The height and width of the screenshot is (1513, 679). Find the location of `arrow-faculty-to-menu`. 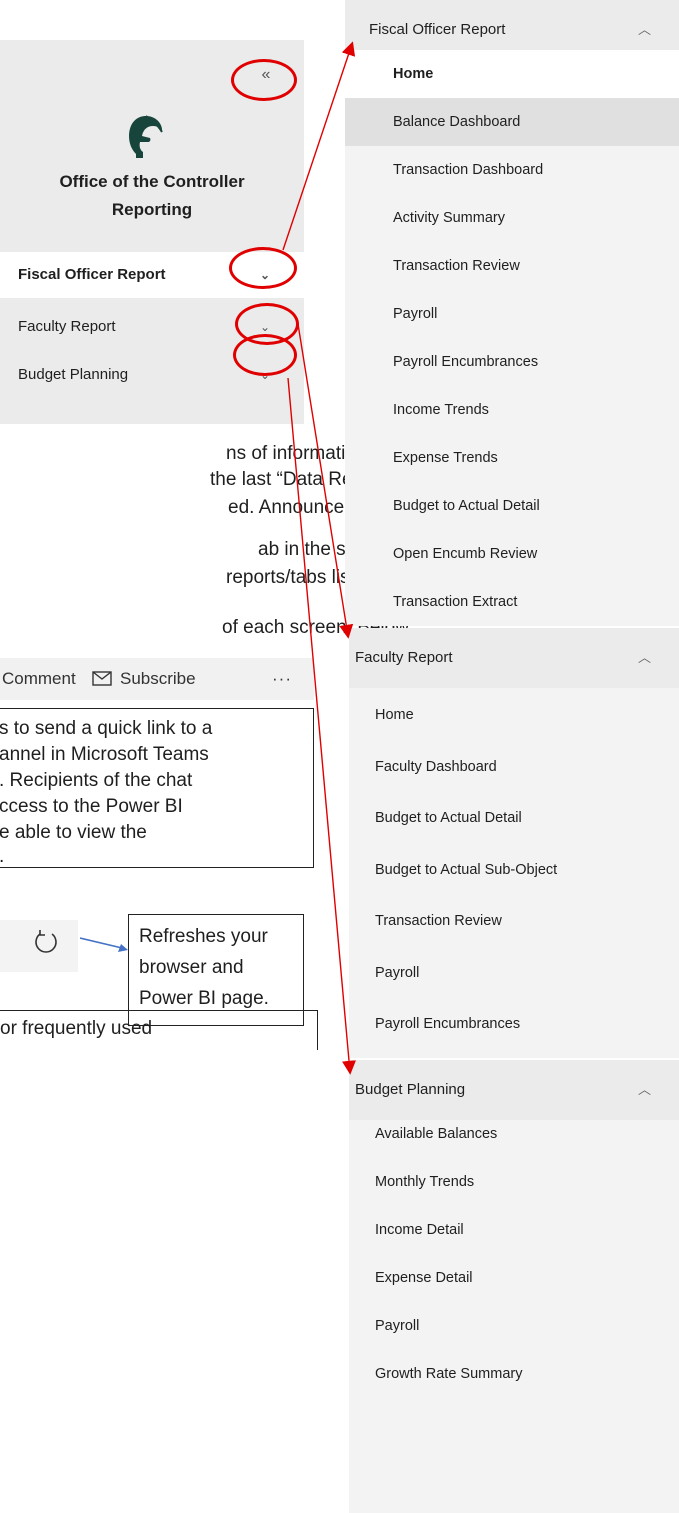

arrow-faculty-to-menu is located at coordinates (325, 481).